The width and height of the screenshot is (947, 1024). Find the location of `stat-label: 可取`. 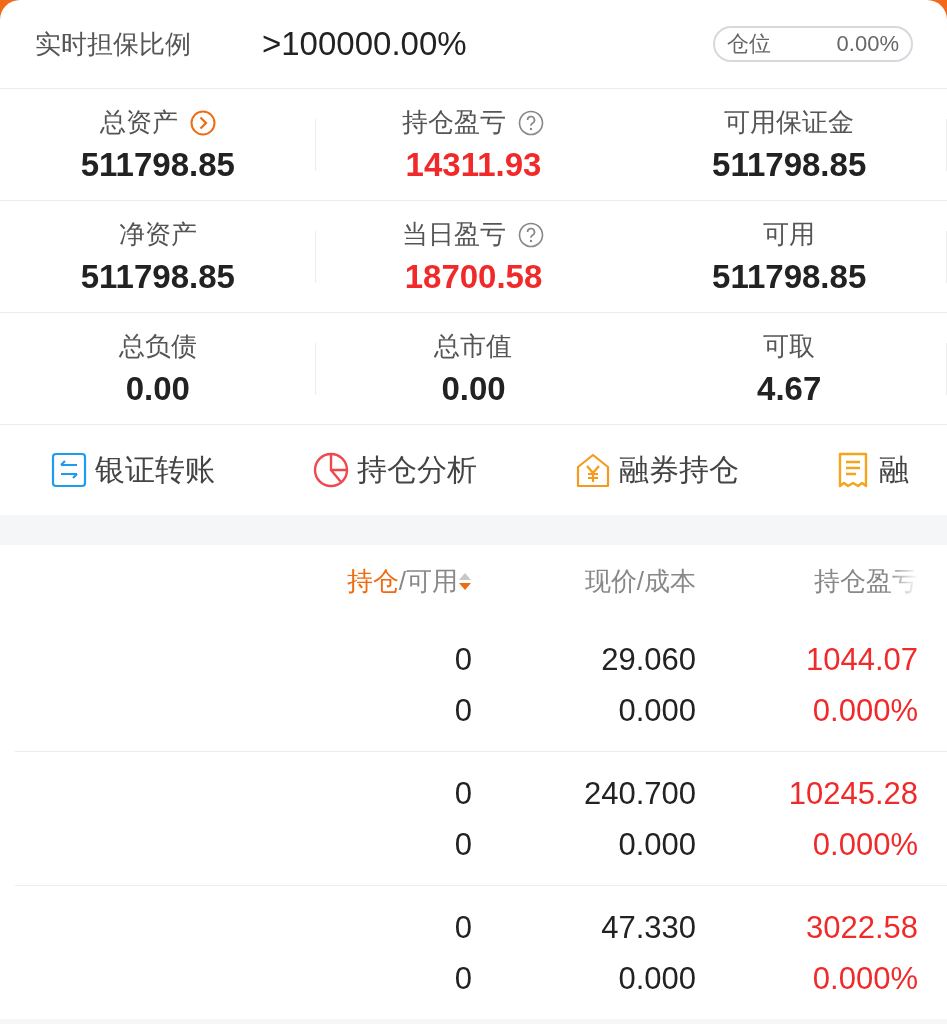

stat-label: 可取 is located at coordinates (789, 346).